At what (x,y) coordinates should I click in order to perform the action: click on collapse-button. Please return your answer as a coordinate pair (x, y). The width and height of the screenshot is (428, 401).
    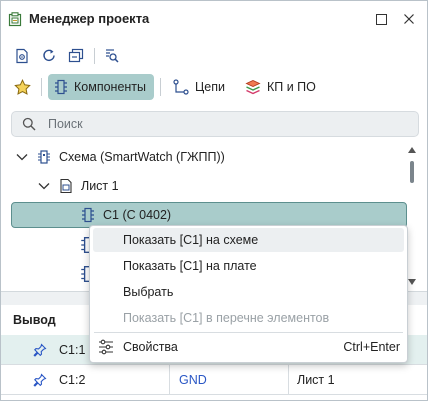
    Looking at the image, I should click on (76, 56).